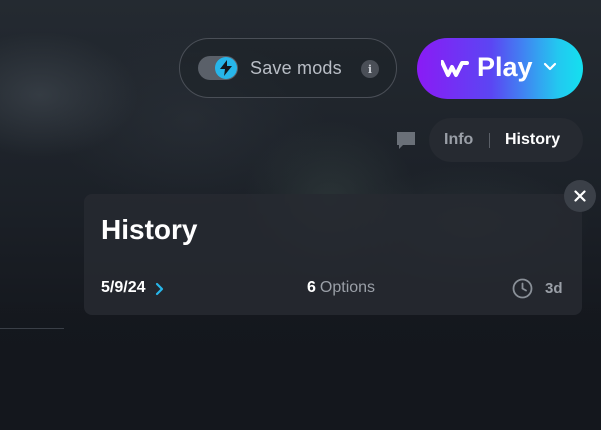 This screenshot has width=601, height=430. What do you see at coordinates (226, 68) in the screenshot?
I see `lightning-bolt-icon` at bounding box center [226, 68].